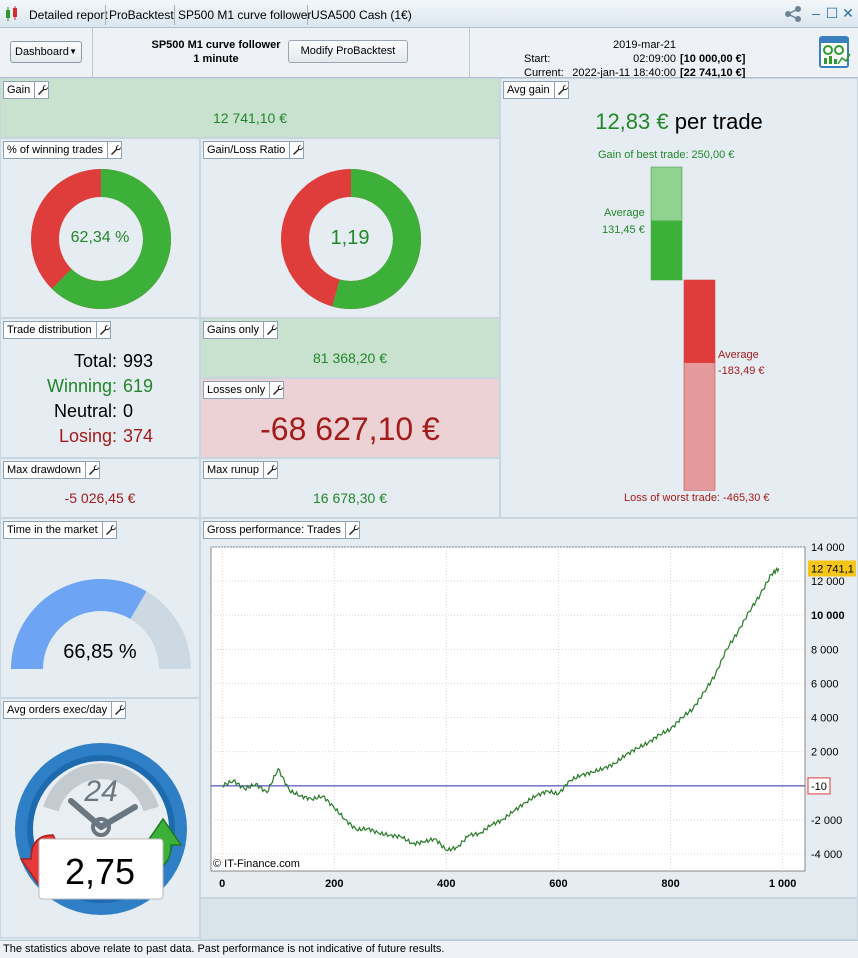  I want to click on panel-title: Avg orders exec/day, so click(65, 710).